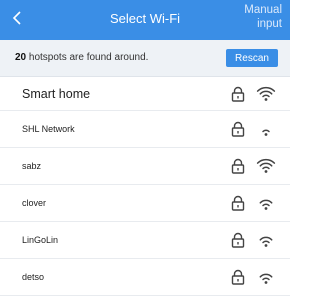 The image size is (320, 296). I want to click on hotspot-count-suffix: hotspots are found around., so click(87, 57).